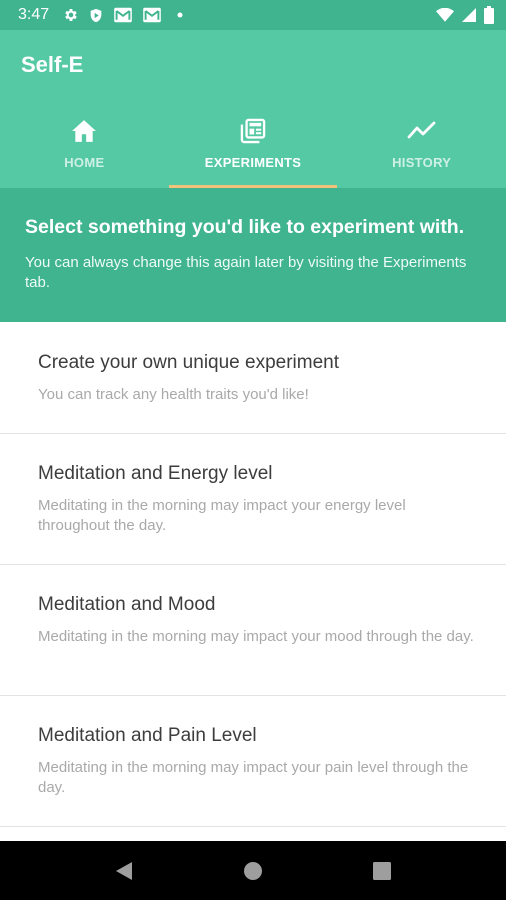 The image size is (506, 900). What do you see at coordinates (253, 162) in the screenshot?
I see `tab-label: EXPERIMENTS` at bounding box center [253, 162].